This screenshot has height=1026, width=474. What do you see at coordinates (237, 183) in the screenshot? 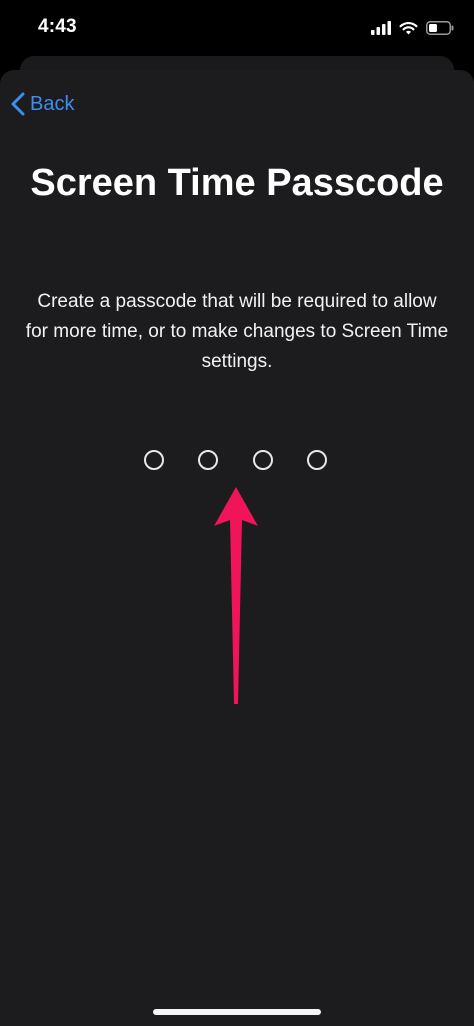
I see `page-title: Screen Time Passcode` at bounding box center [237, 183].